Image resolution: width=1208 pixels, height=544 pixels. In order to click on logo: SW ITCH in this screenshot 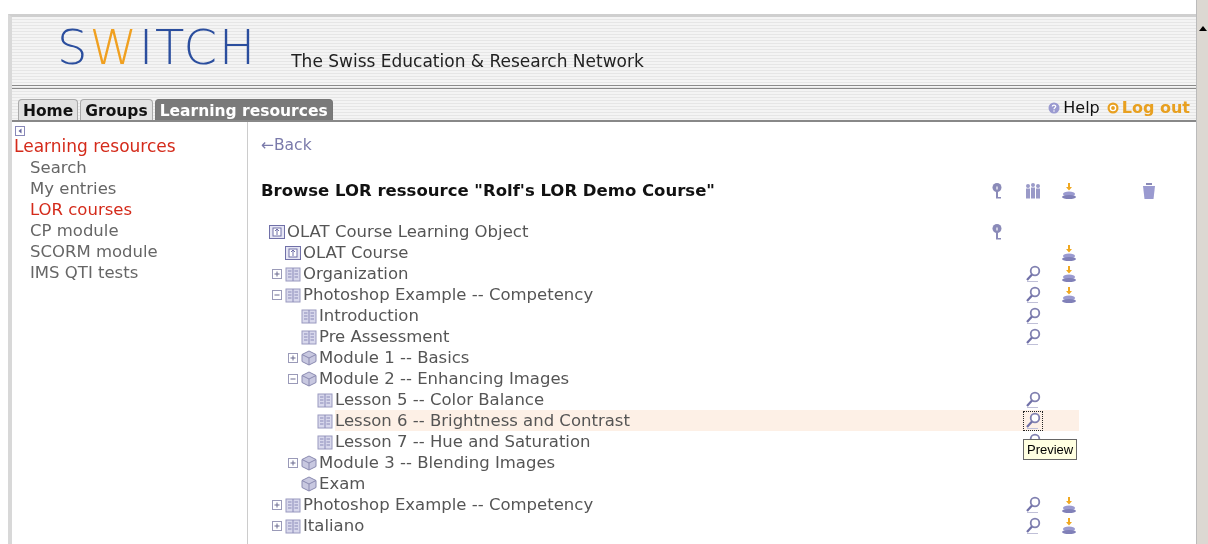, I will do `click(157, 47)`.